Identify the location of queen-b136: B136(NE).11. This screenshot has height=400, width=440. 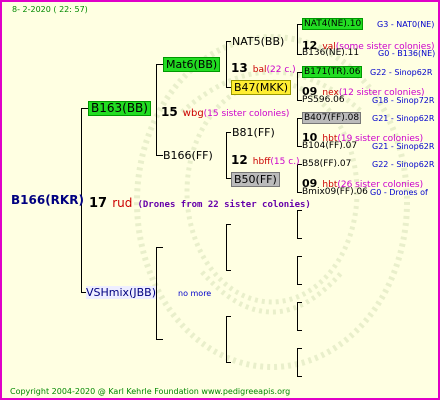
(330, 53).